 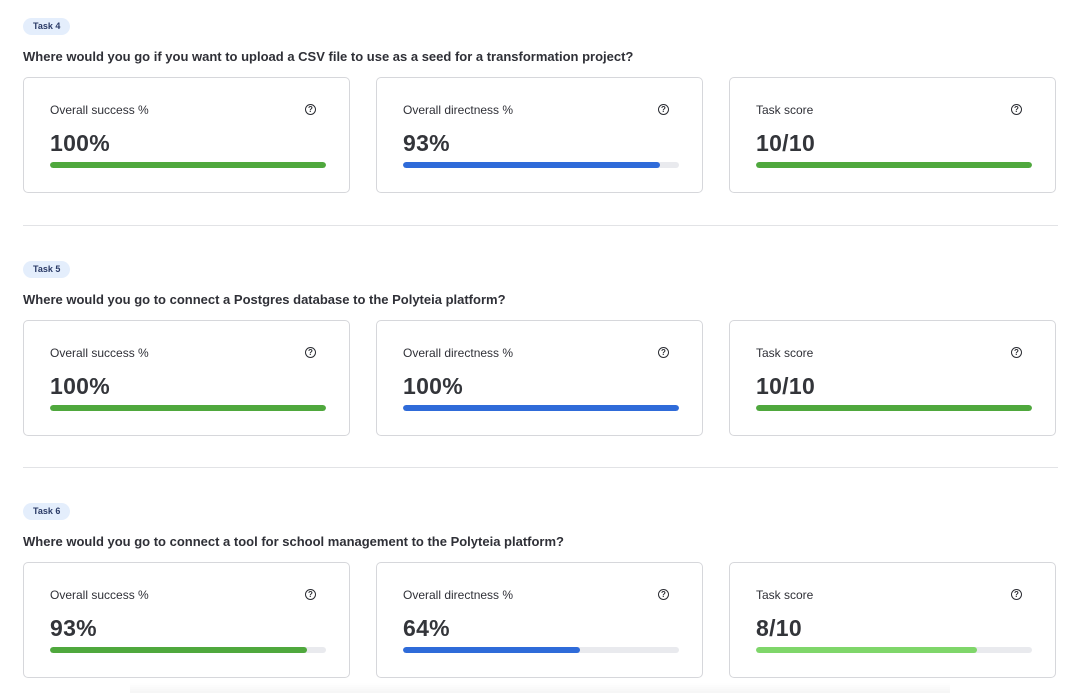 What do you see at coordinates (779, 628) in the screenshot?
I see `metric-value: 8/10` at bounding box center [779, 628].